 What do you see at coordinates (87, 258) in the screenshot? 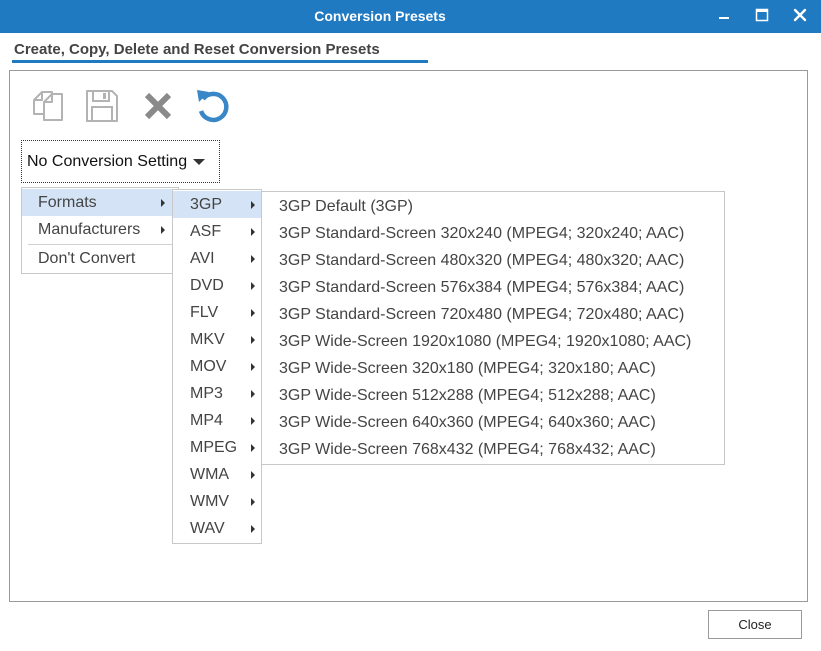
I see `menu-item-label: Don't Convert` at bounding box center [87, 258].